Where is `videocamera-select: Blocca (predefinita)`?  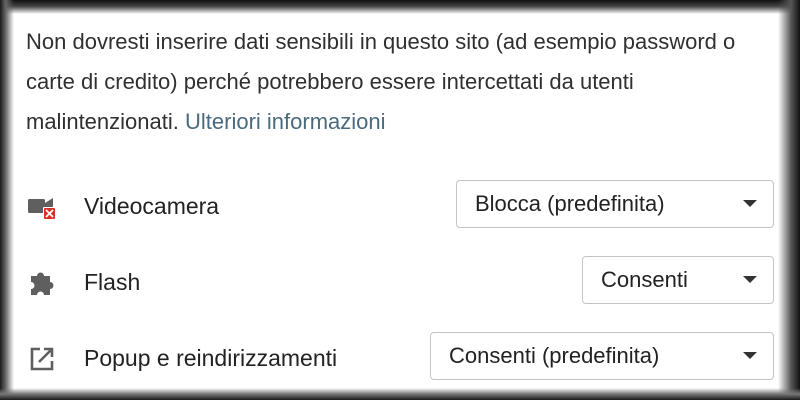
videocamera-select: Blocca (predefinita) is located at coordinates (615, 204).